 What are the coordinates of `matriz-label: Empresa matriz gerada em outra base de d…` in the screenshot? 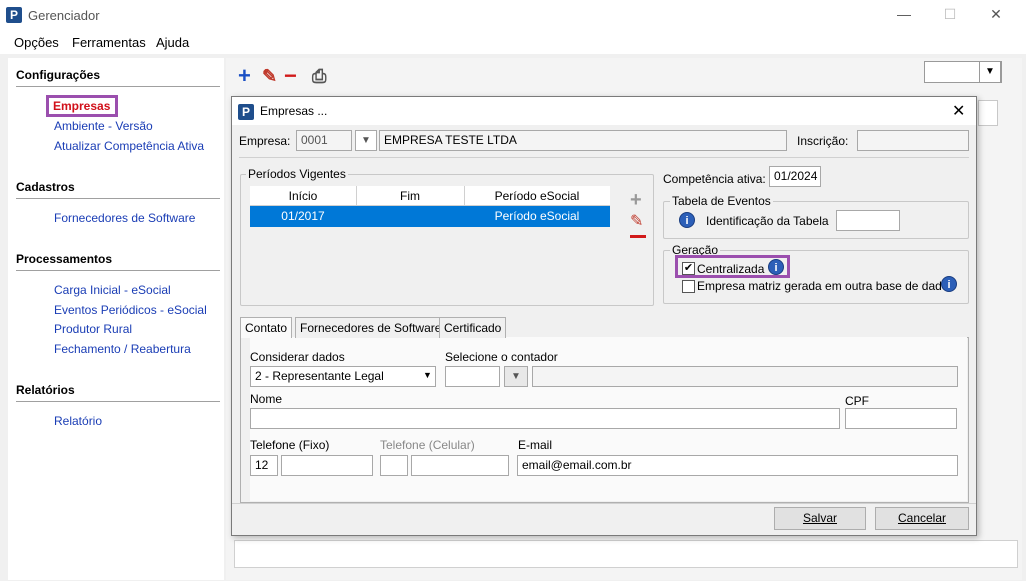 It's located at (826, 286).